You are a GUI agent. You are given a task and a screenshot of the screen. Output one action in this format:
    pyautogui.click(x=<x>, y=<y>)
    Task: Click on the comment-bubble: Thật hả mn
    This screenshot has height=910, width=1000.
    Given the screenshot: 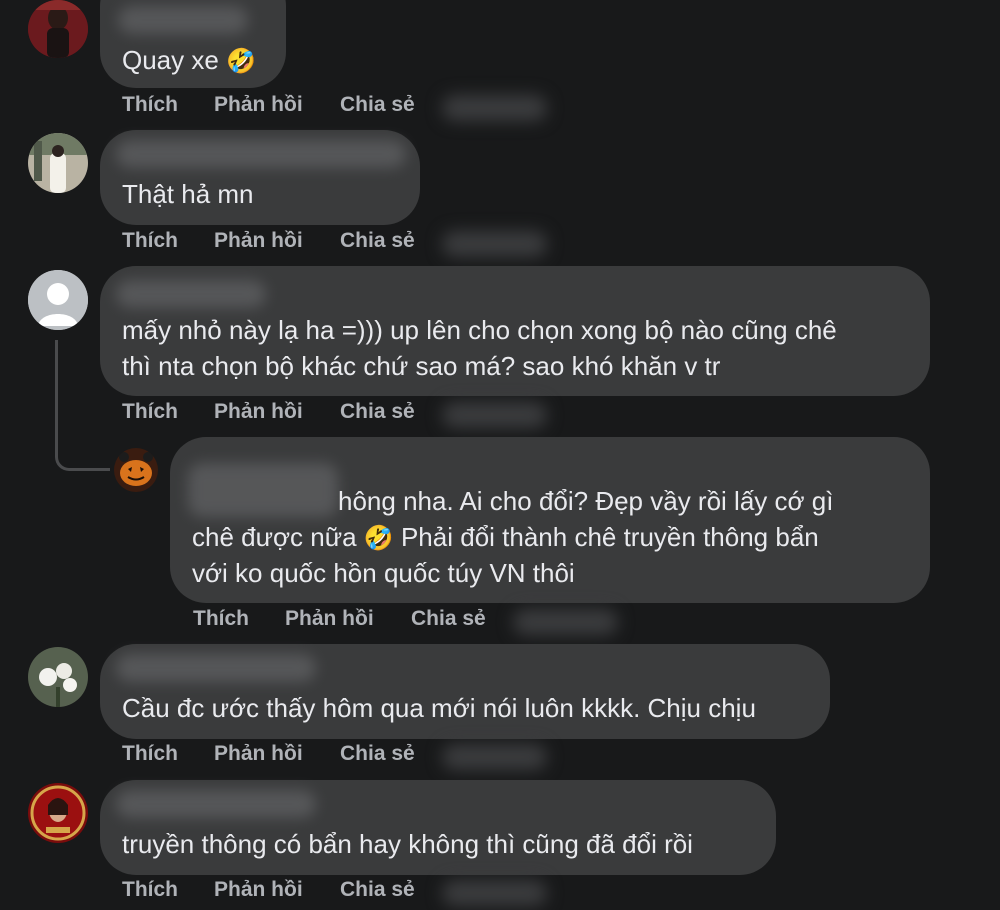 What is the action you would take?
    pyautogui.click(x=260, y=177)
    